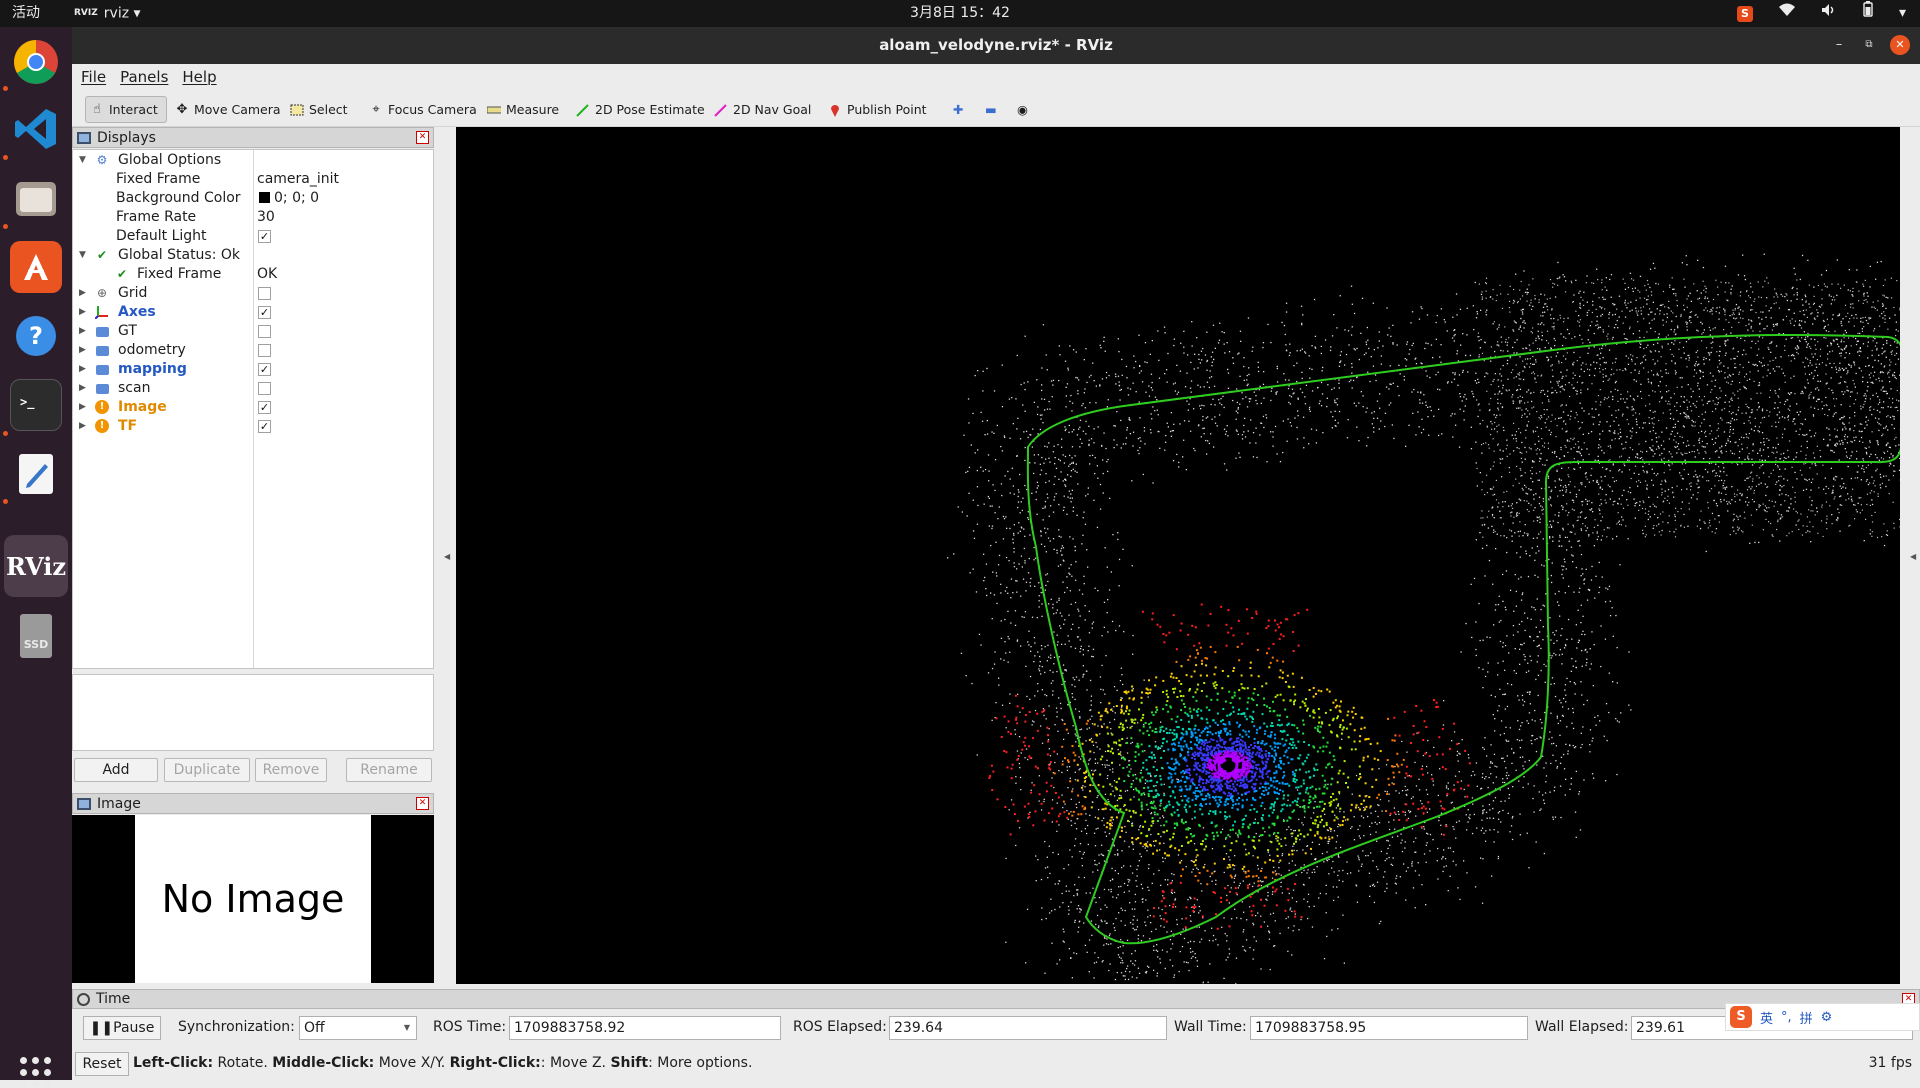 The height and width of the screenshot is (1088, 1920). I want to click on grid-checkbox, so click(264, 293).